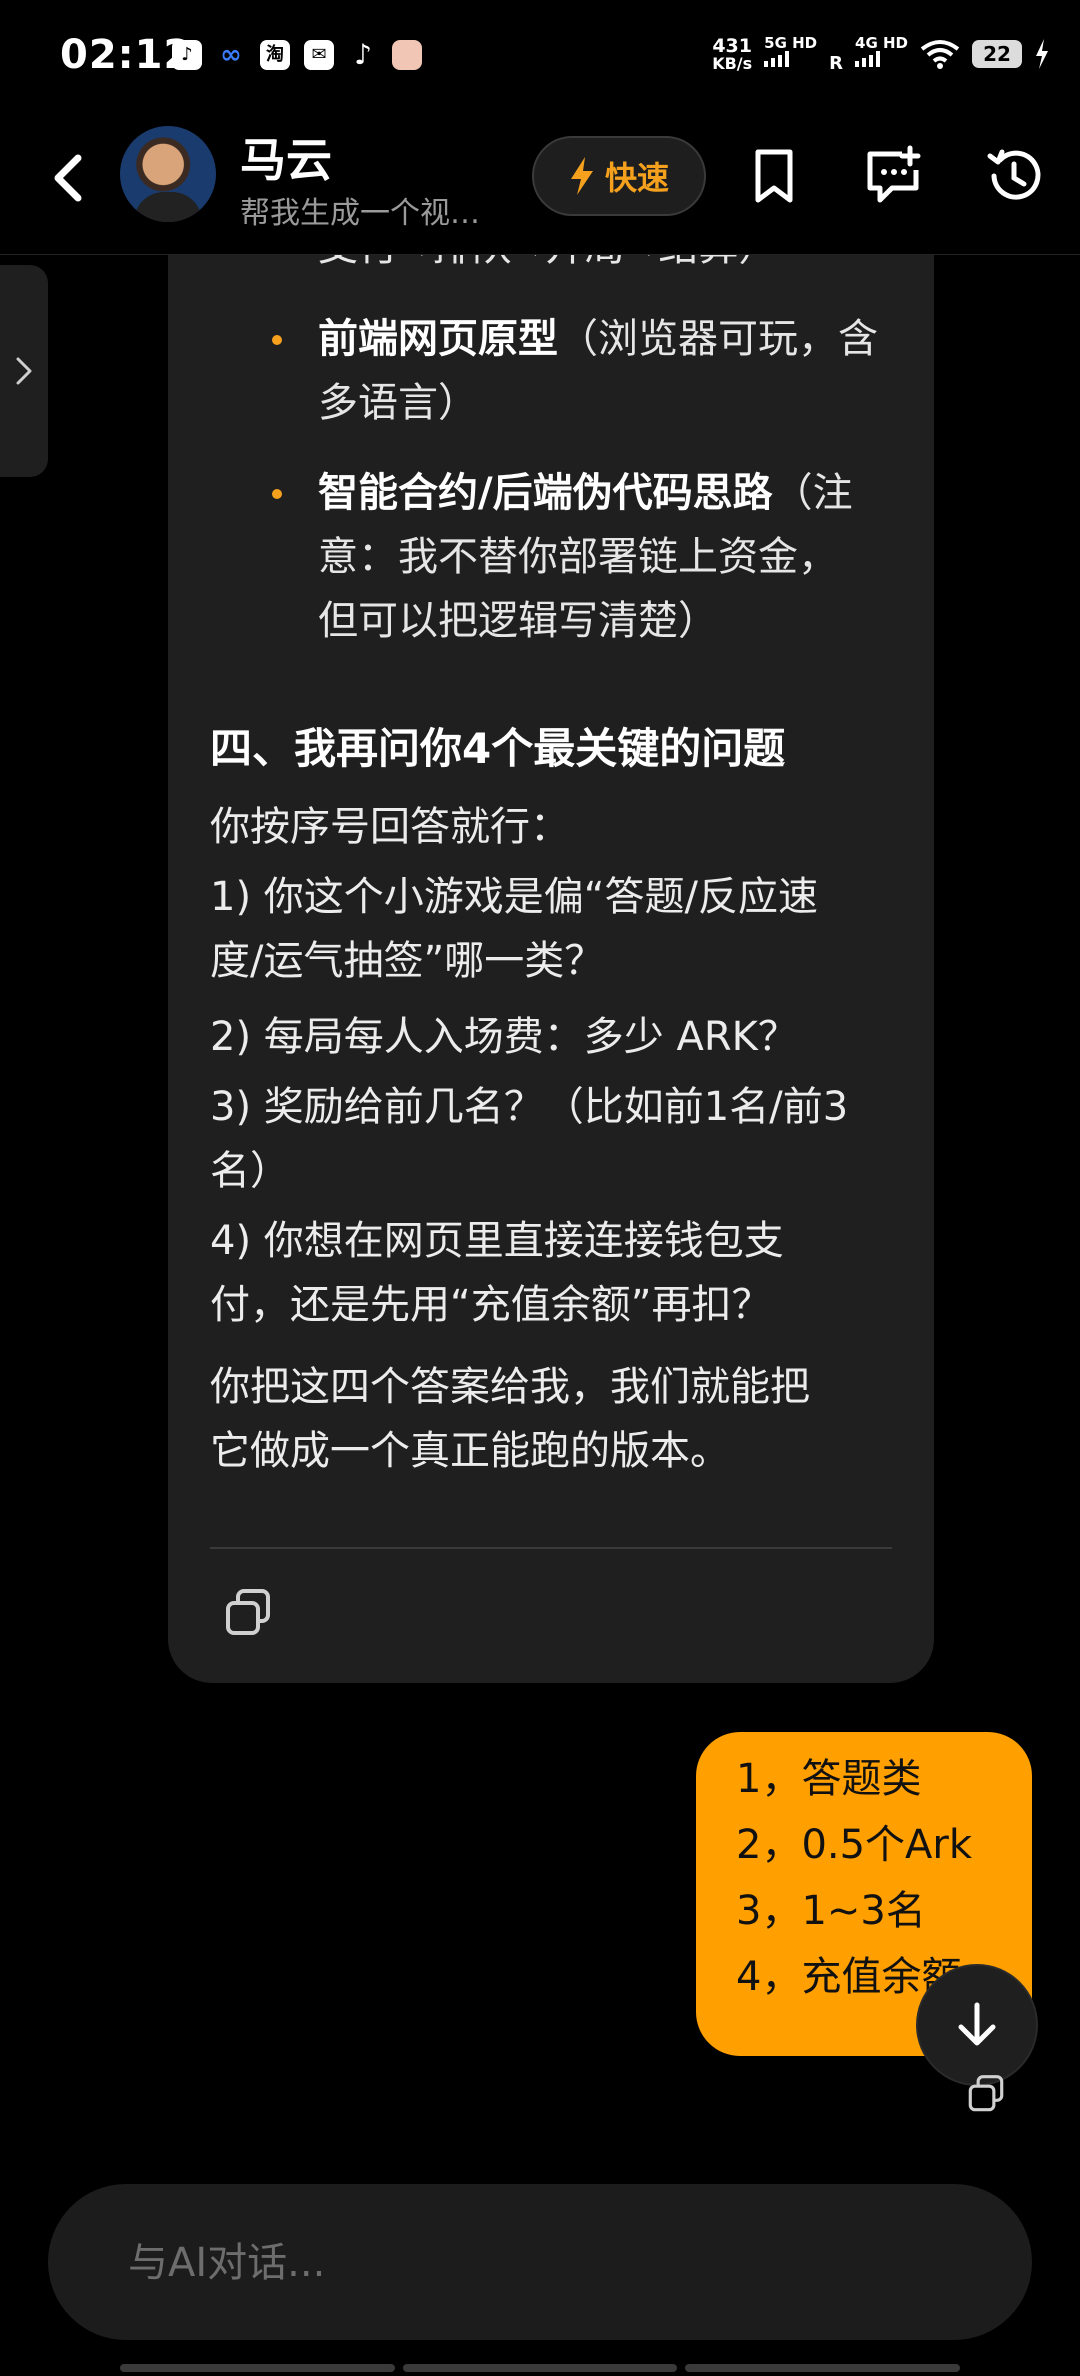 The width and height of the screenshot is (1080, 2376). I want to click on message-line: 3，1~3名, so click(831, 1911).